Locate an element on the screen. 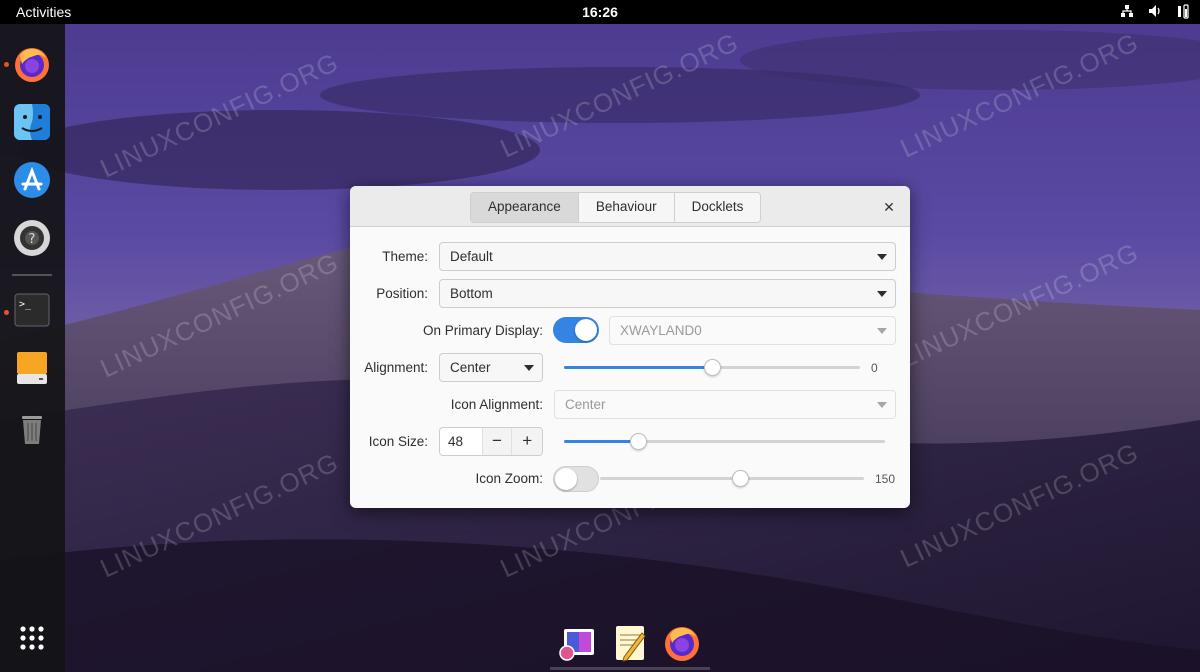 Image resolution: width=1200 pixels, height=672 pixels. show-applications-icon is located at coordinates (32, 638).